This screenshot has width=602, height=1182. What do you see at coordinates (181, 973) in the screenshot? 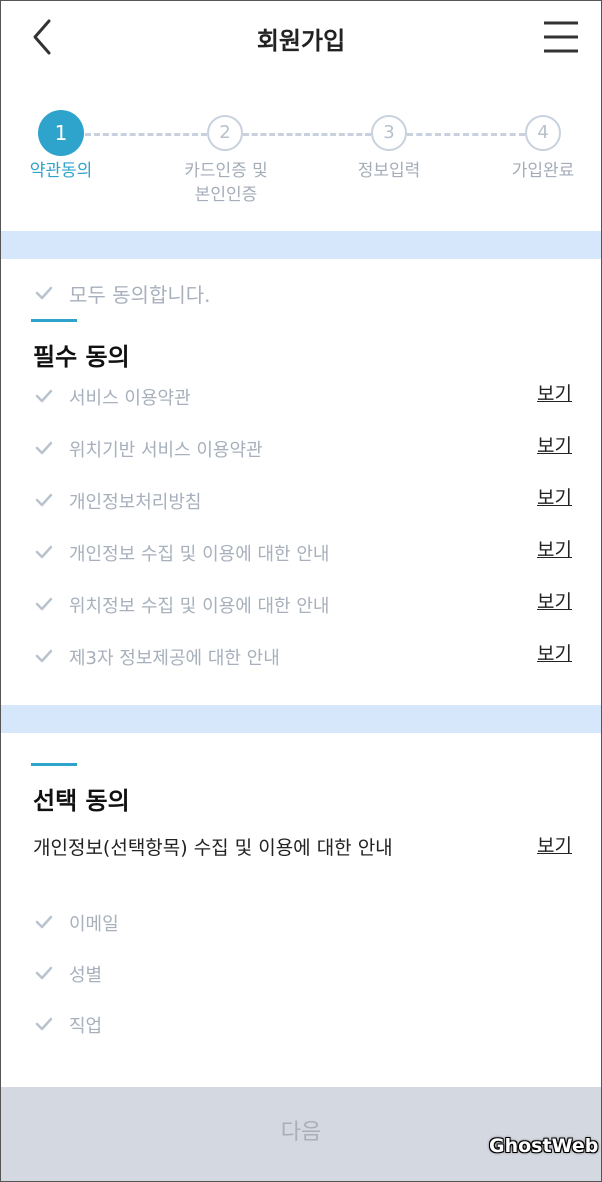
I see `list-item: 성별` at bounding box center [181, 973].